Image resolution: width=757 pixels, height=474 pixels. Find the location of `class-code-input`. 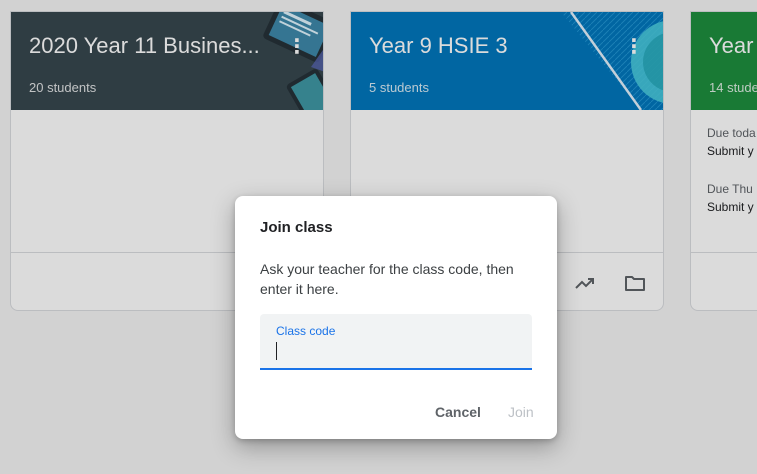

class-code-input is located at coordinates (396, 351).